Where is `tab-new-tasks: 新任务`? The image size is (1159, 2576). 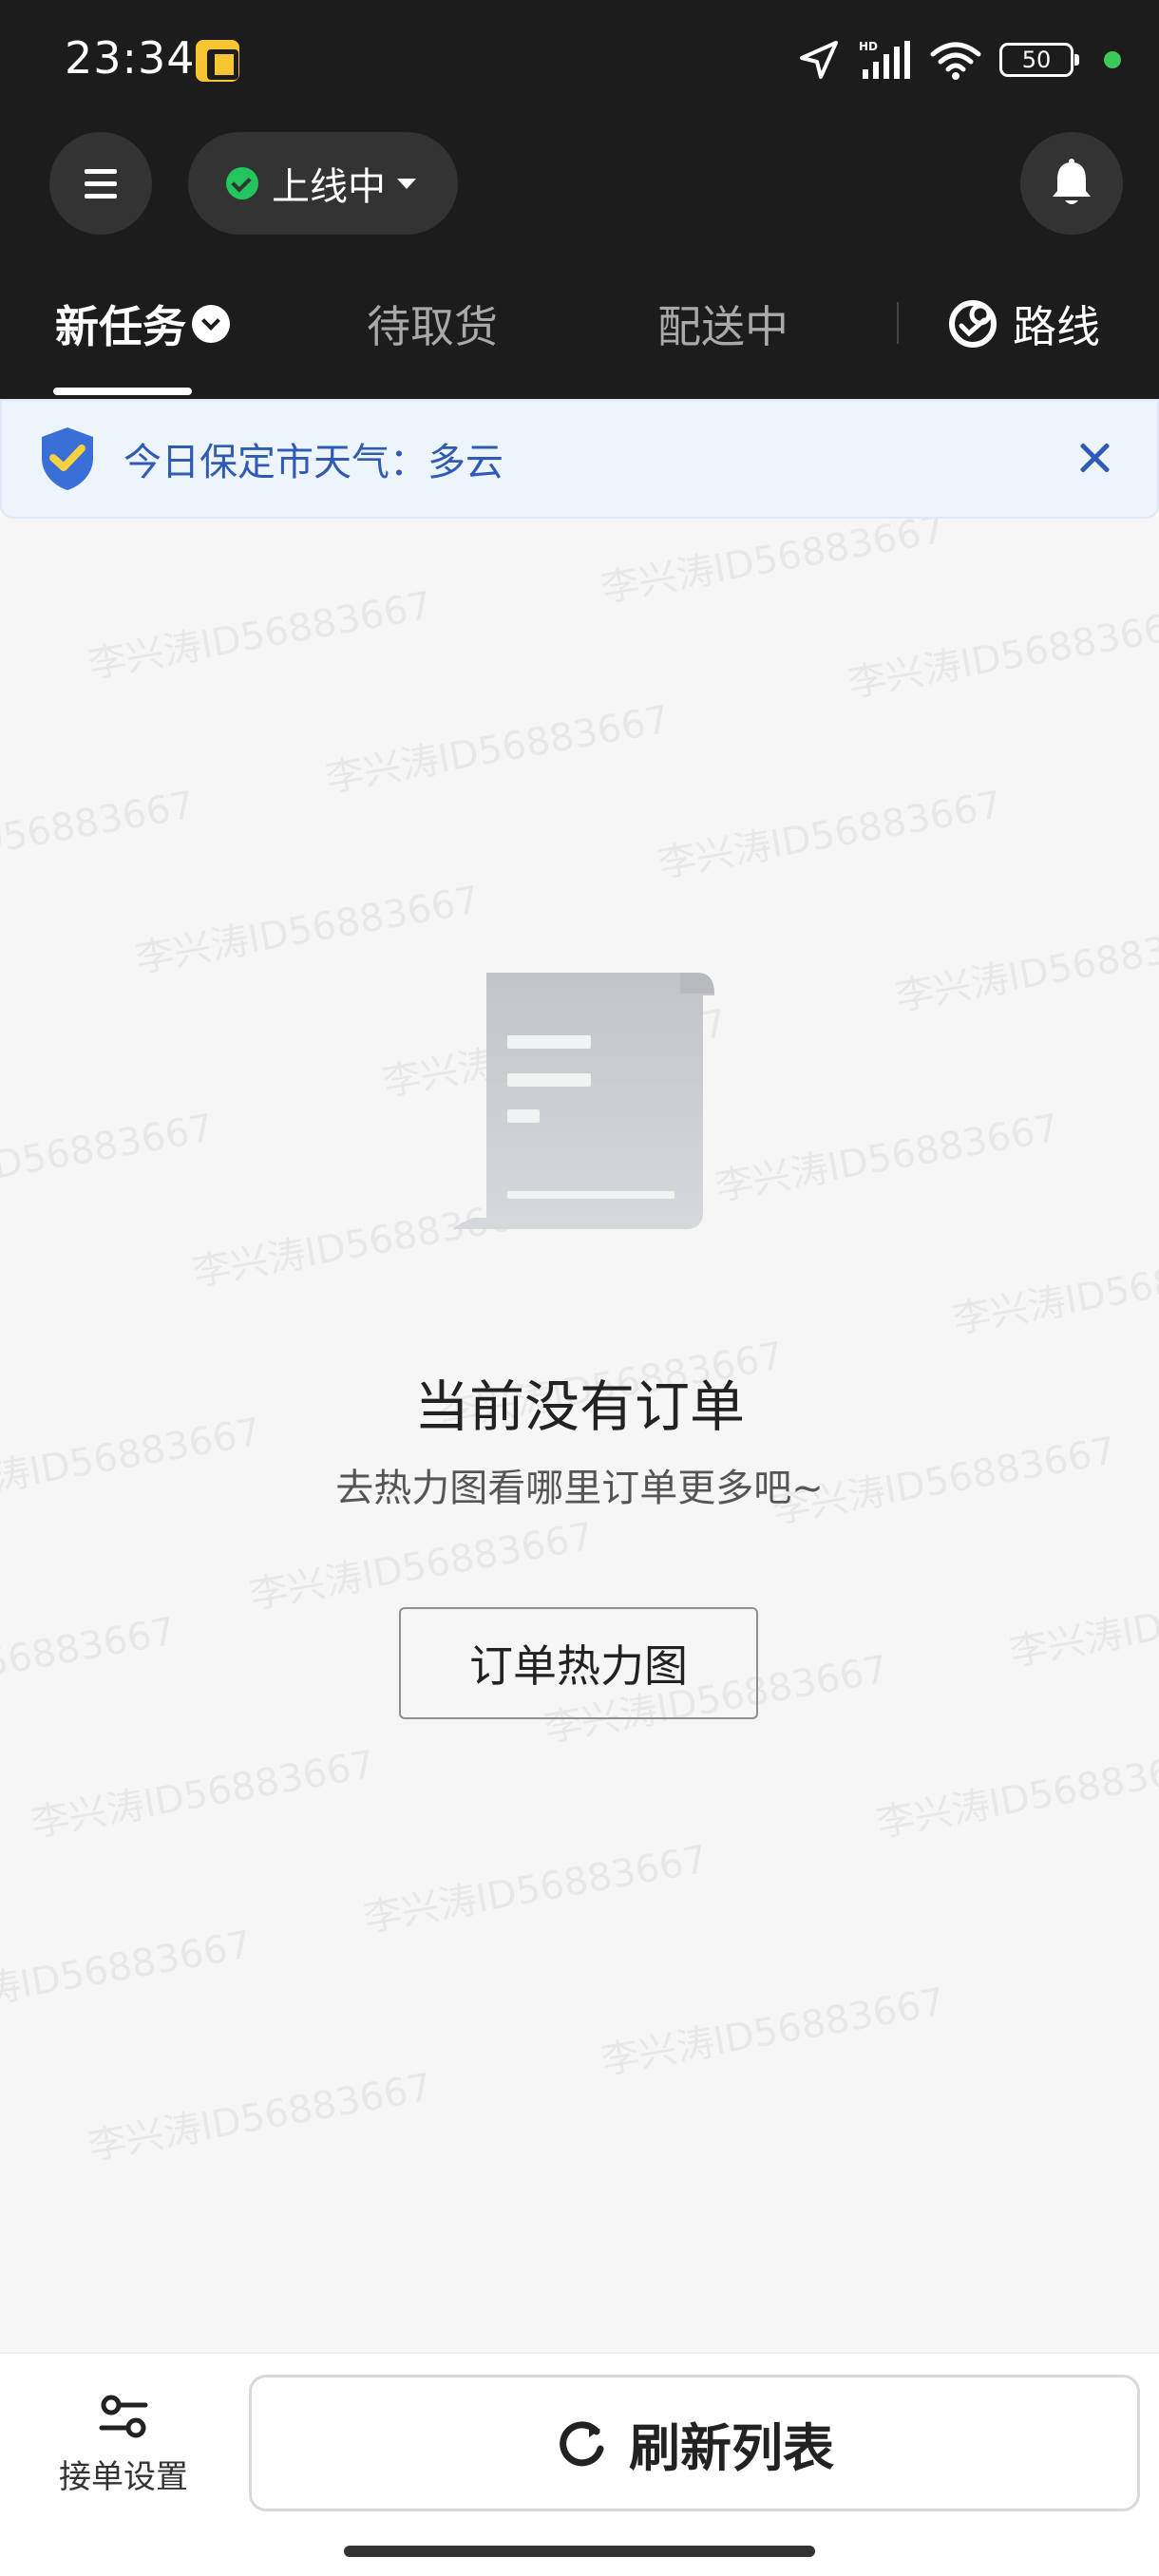 tab-new-tasks: 新任务 is located at coordinates (142, 324).